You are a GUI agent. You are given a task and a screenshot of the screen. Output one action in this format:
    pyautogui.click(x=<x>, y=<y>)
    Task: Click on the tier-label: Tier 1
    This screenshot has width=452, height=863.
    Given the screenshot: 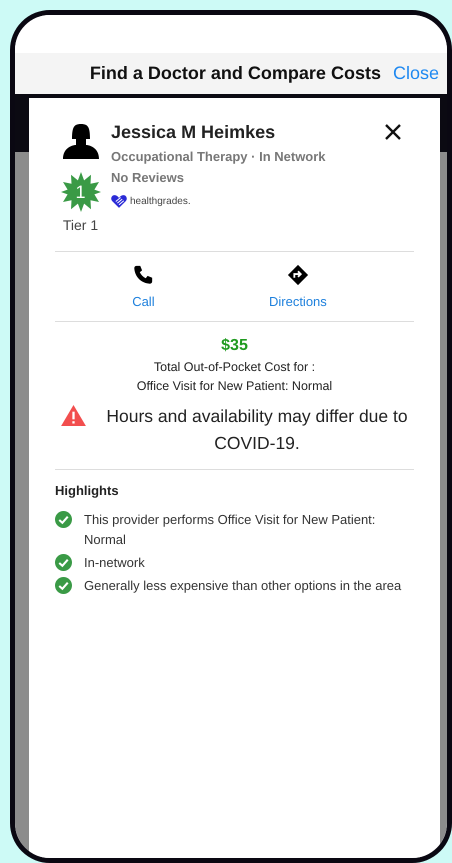 What is the action you would take?
    pyautogui.click(x=80, y=225)
    